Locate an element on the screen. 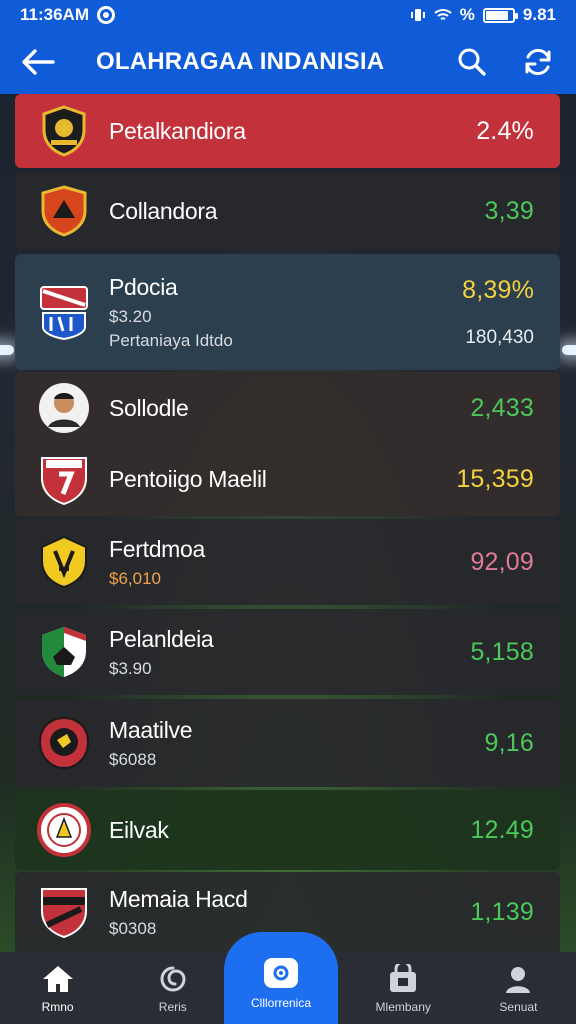  profile-icon is located at coordinates (518, 980).